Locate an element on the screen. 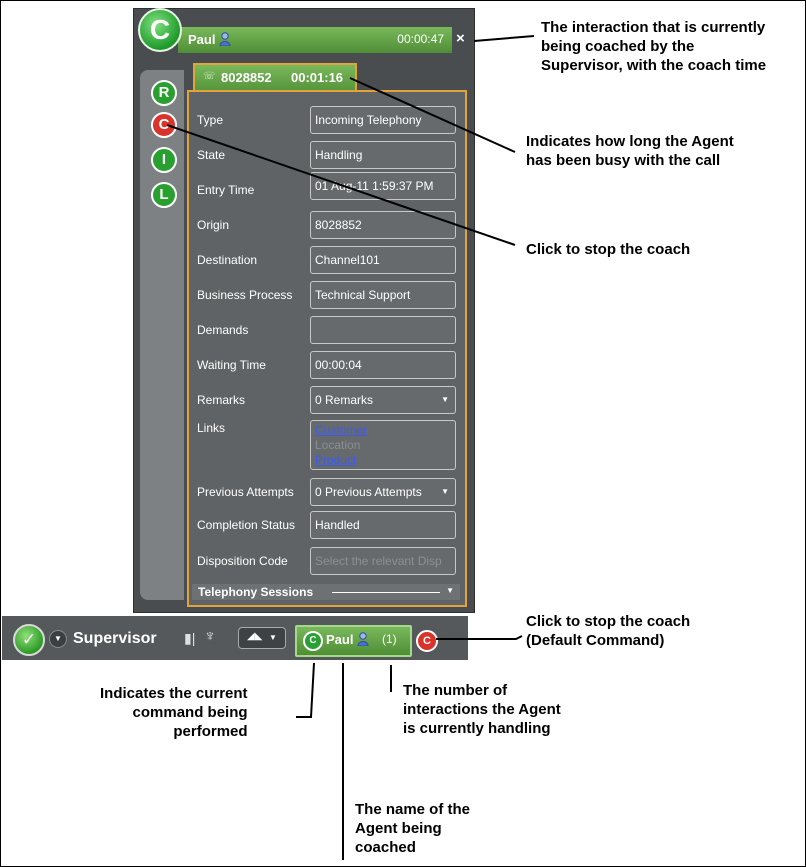  connector-stop-coach-default is located at coordinates (479, 637).